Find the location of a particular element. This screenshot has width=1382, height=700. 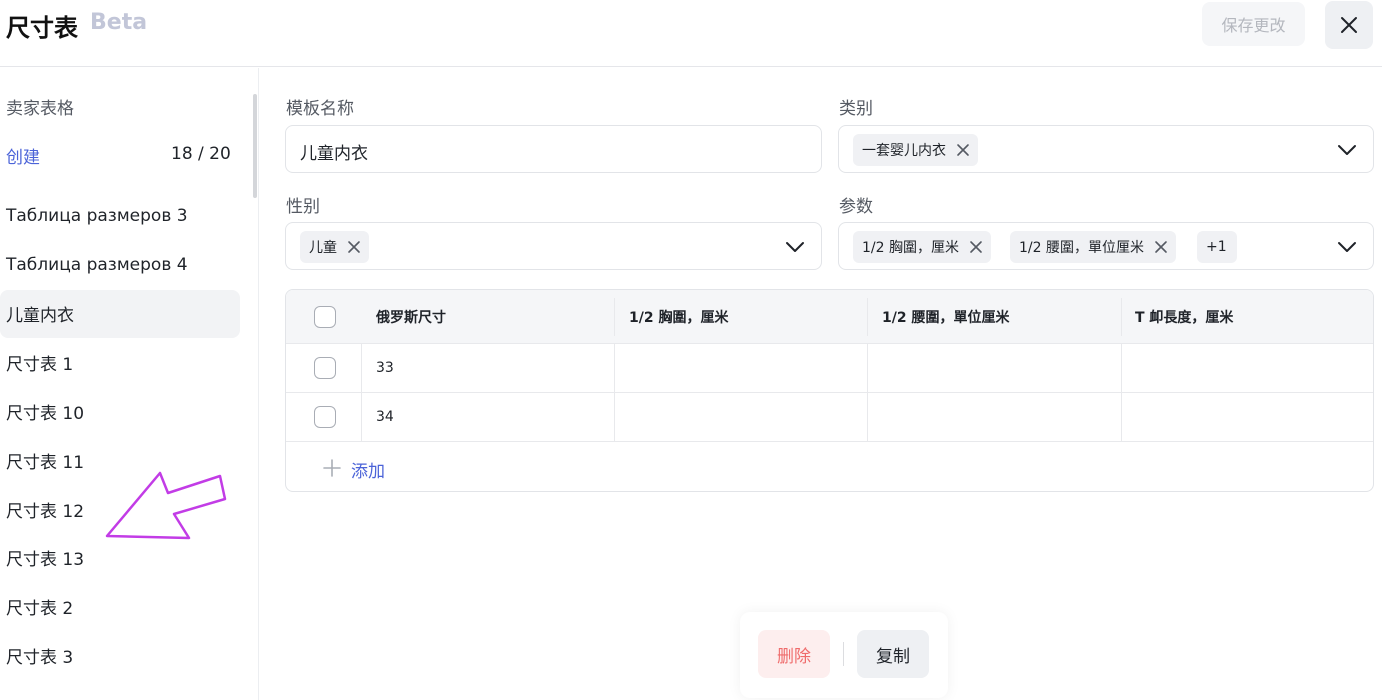

close-icon is located at coordinates (1349, 25).